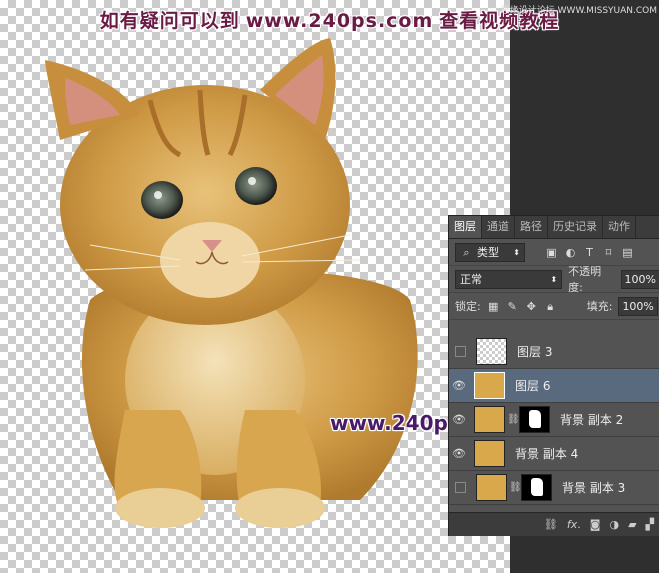 The height and width of the screenshot is (573, 659). I want to click on tab-paths: 路径, so click(531, 227).